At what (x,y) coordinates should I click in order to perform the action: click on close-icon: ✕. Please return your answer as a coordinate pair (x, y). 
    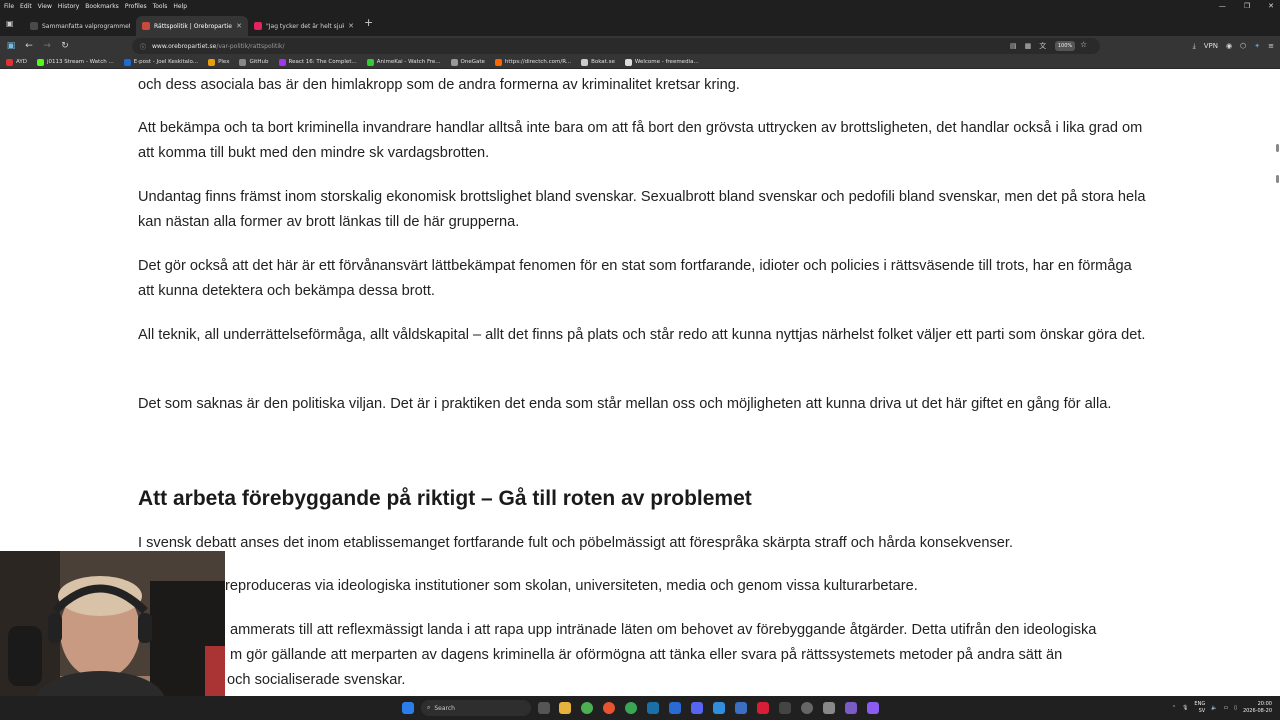
    Looking at the image, I should click on (1271, 6).